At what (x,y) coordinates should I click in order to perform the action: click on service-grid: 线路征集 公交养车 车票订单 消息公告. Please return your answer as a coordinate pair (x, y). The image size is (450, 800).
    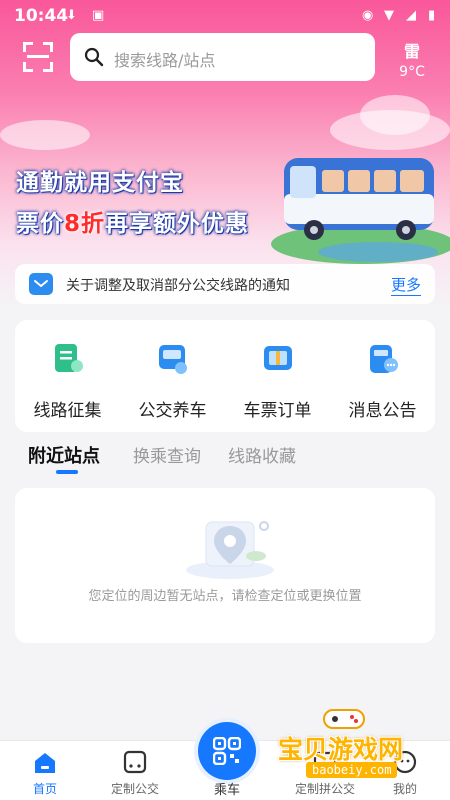
    Looking at the image, I should click on (225, 376).